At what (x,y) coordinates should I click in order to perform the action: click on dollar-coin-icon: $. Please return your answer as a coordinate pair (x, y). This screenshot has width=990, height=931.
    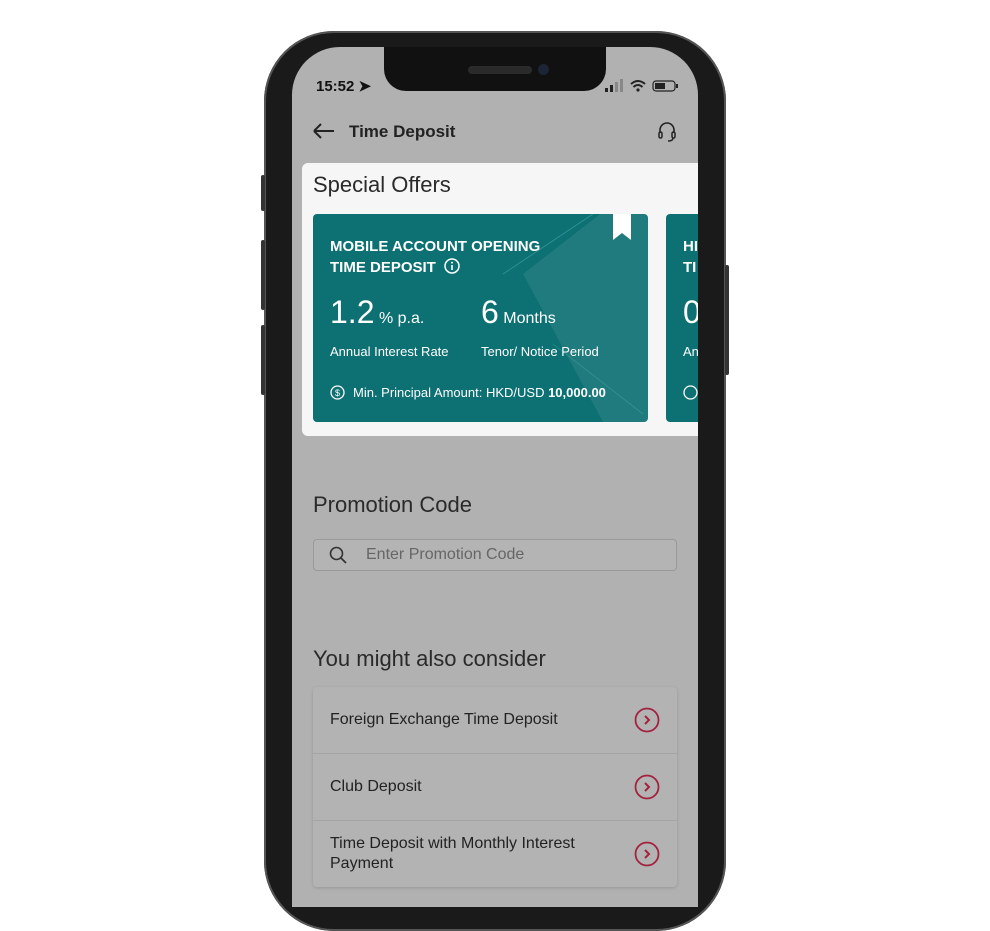
    Looking at the image, I should click on (337, 392).